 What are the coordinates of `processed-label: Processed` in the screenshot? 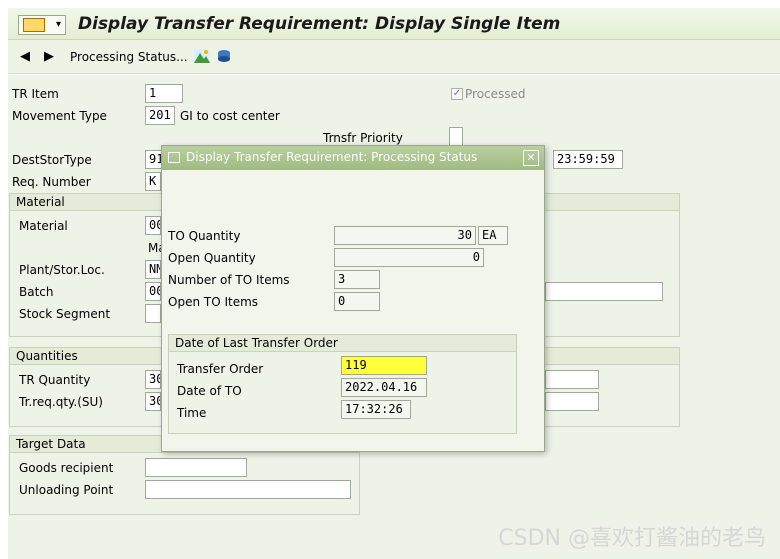 It's located at (495, 94).